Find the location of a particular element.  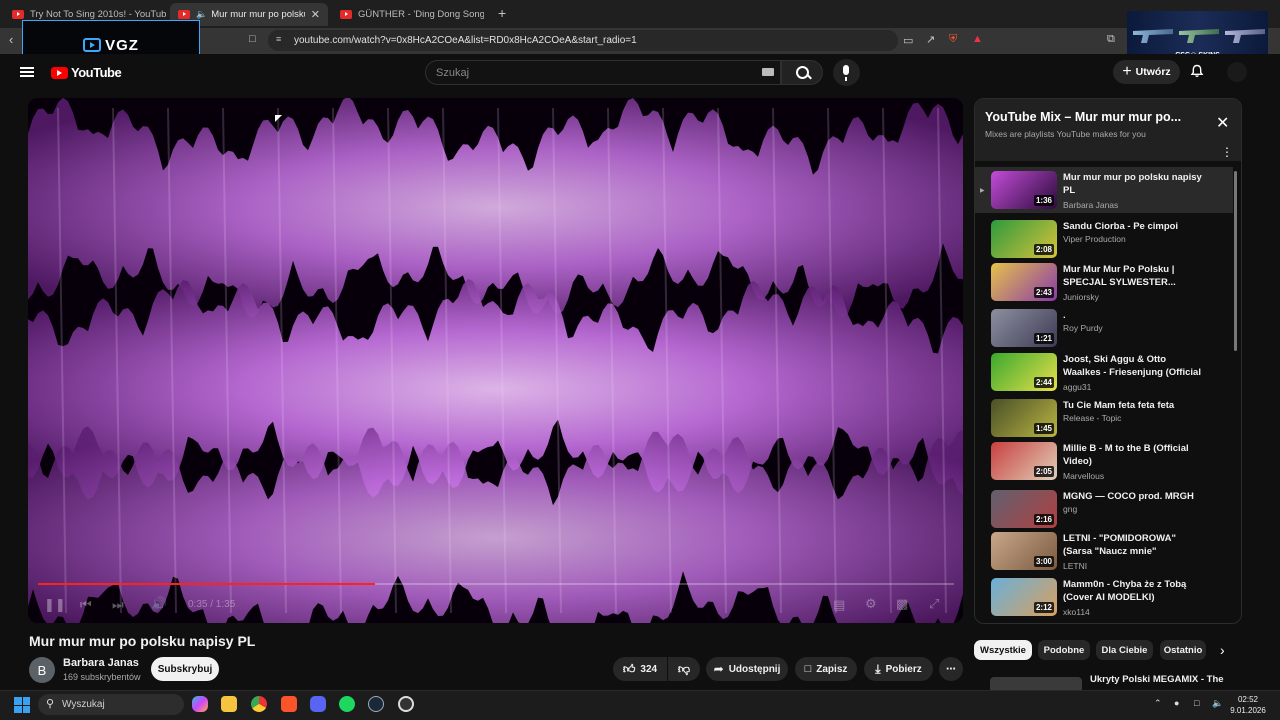

settings-gear-icon: ⚙ is located at coordinates (871, 604).